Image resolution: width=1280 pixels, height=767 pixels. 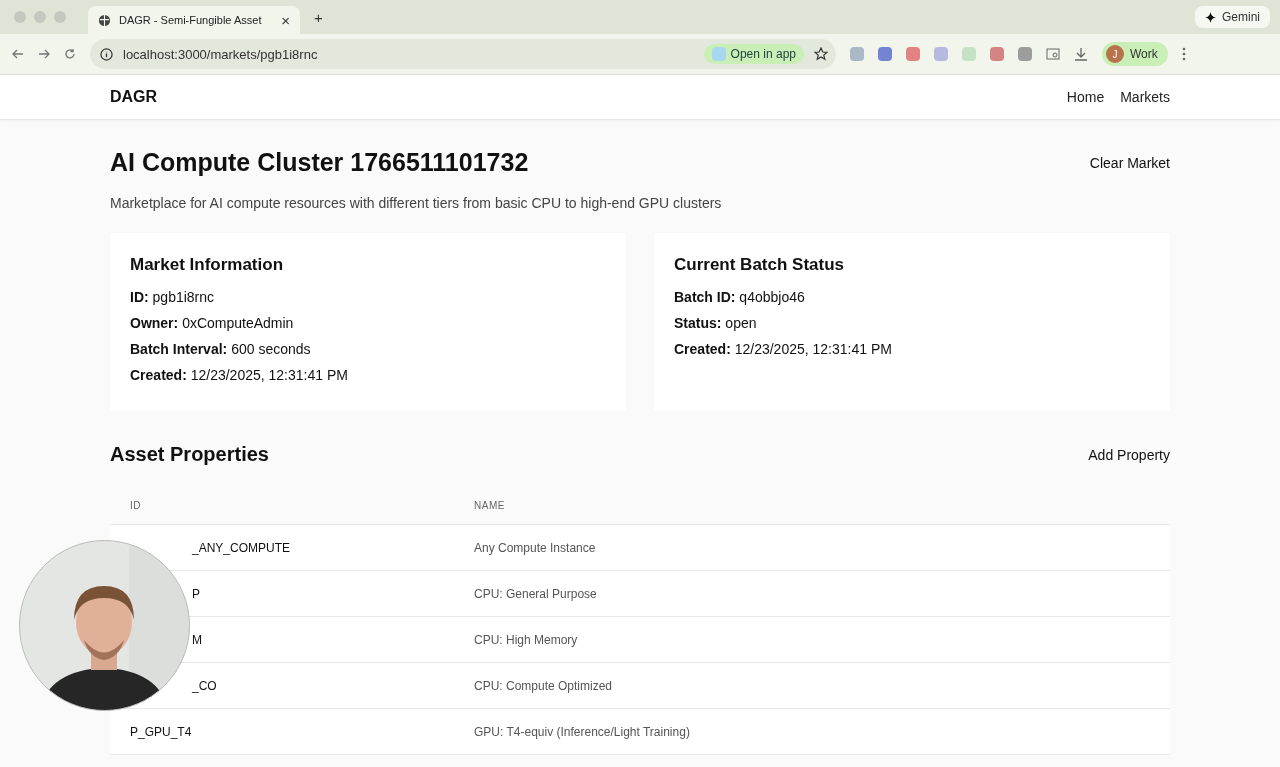 I want to click on table-cell-text: CPU: General Purpose, so click(x=535, y=593).